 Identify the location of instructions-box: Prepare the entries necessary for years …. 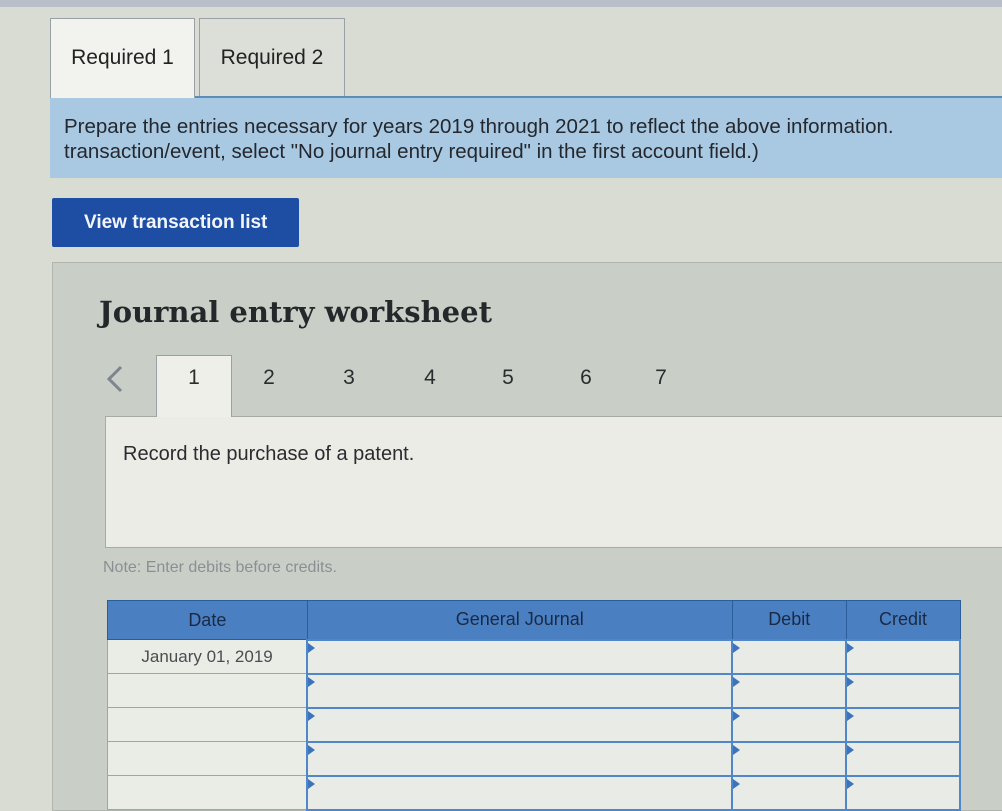
(526, 137).